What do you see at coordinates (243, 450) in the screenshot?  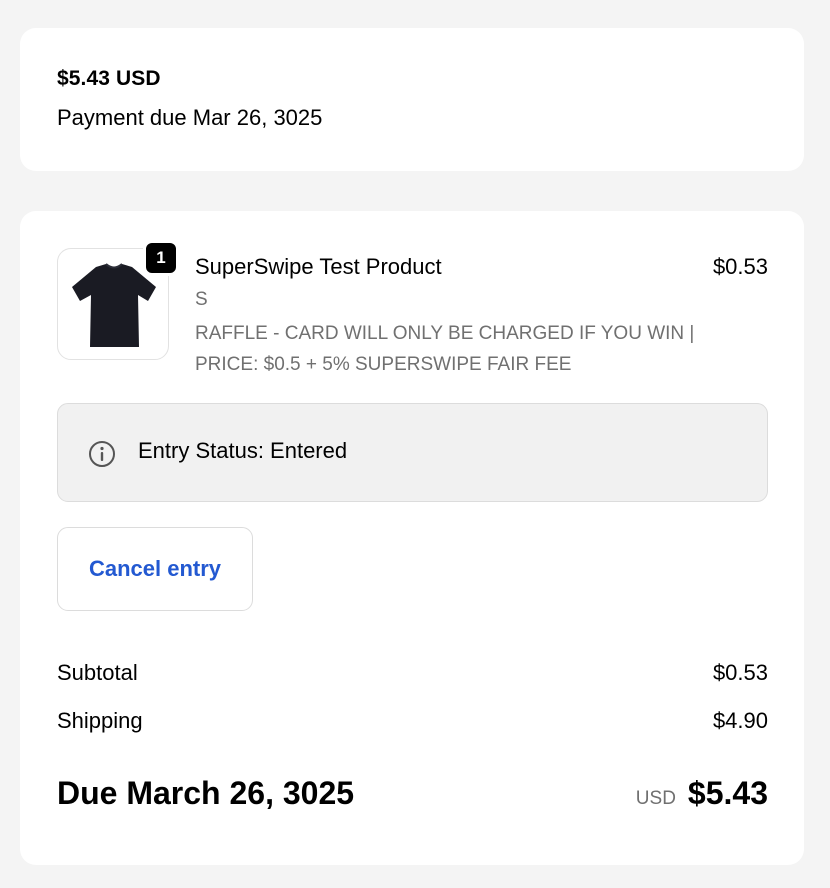 I see `entry-status-text: Entry Status: Entered` at bounding box center [243, 450].